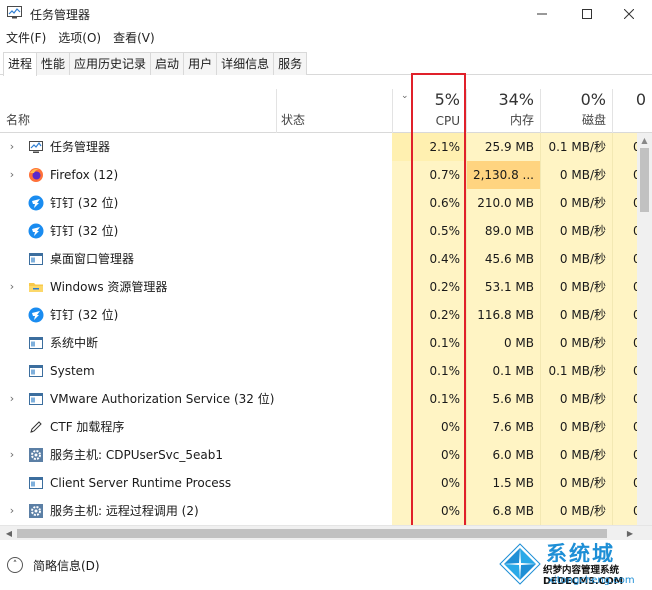  Describe the element at coordinates (80, 147) in the screenshot. I see `process-name: 任务管理器` at that location.